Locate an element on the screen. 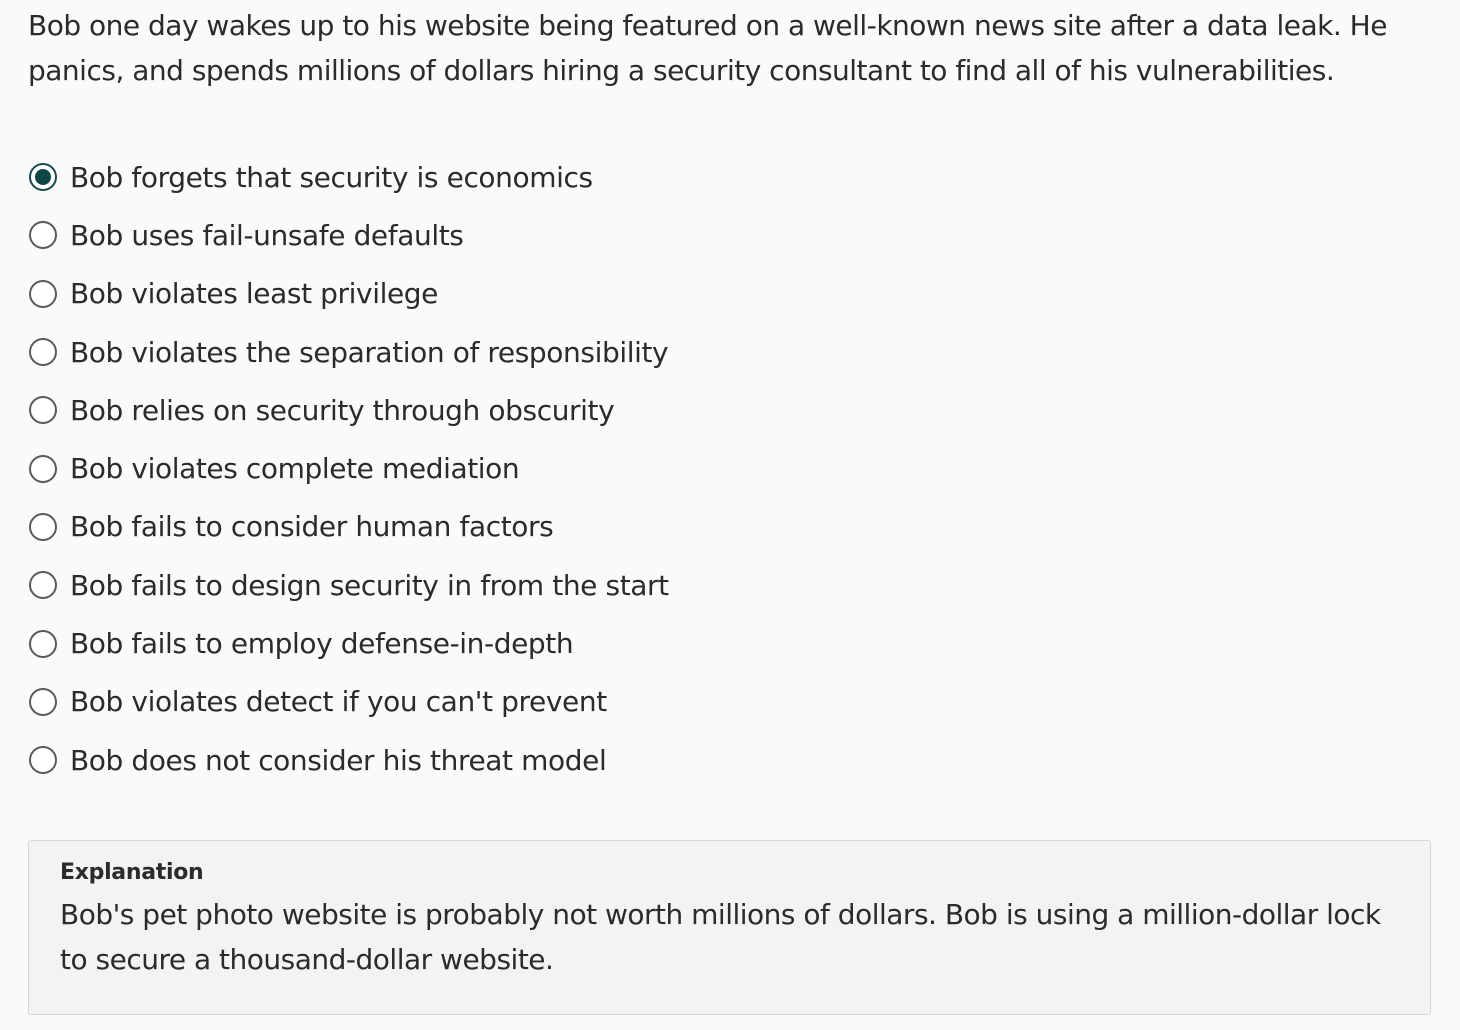 The width and height of the screenshot is (1460, 1030). option-defense-in-depth: Bob fails to employ defense-in-depth is located at coordinates (578, 643).